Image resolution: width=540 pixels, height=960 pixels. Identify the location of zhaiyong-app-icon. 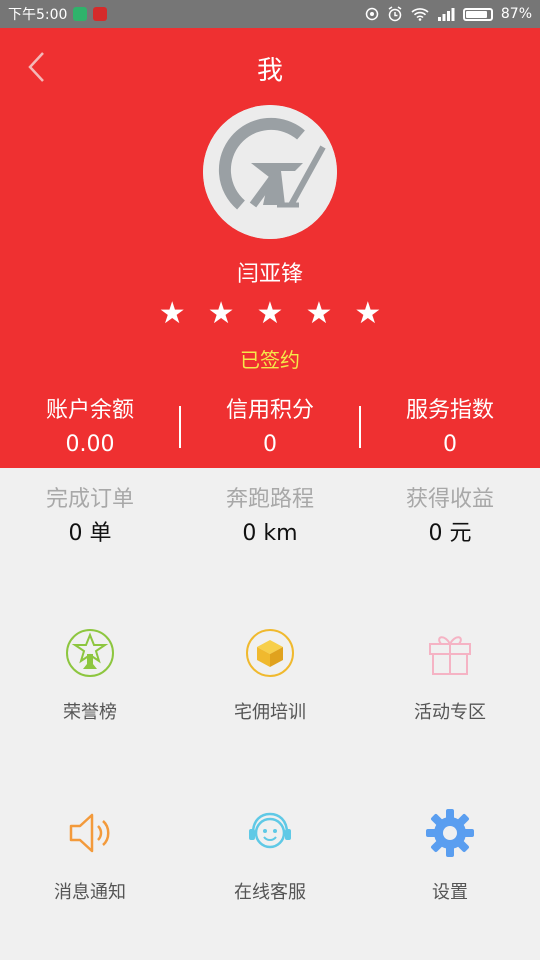
(100, 14).